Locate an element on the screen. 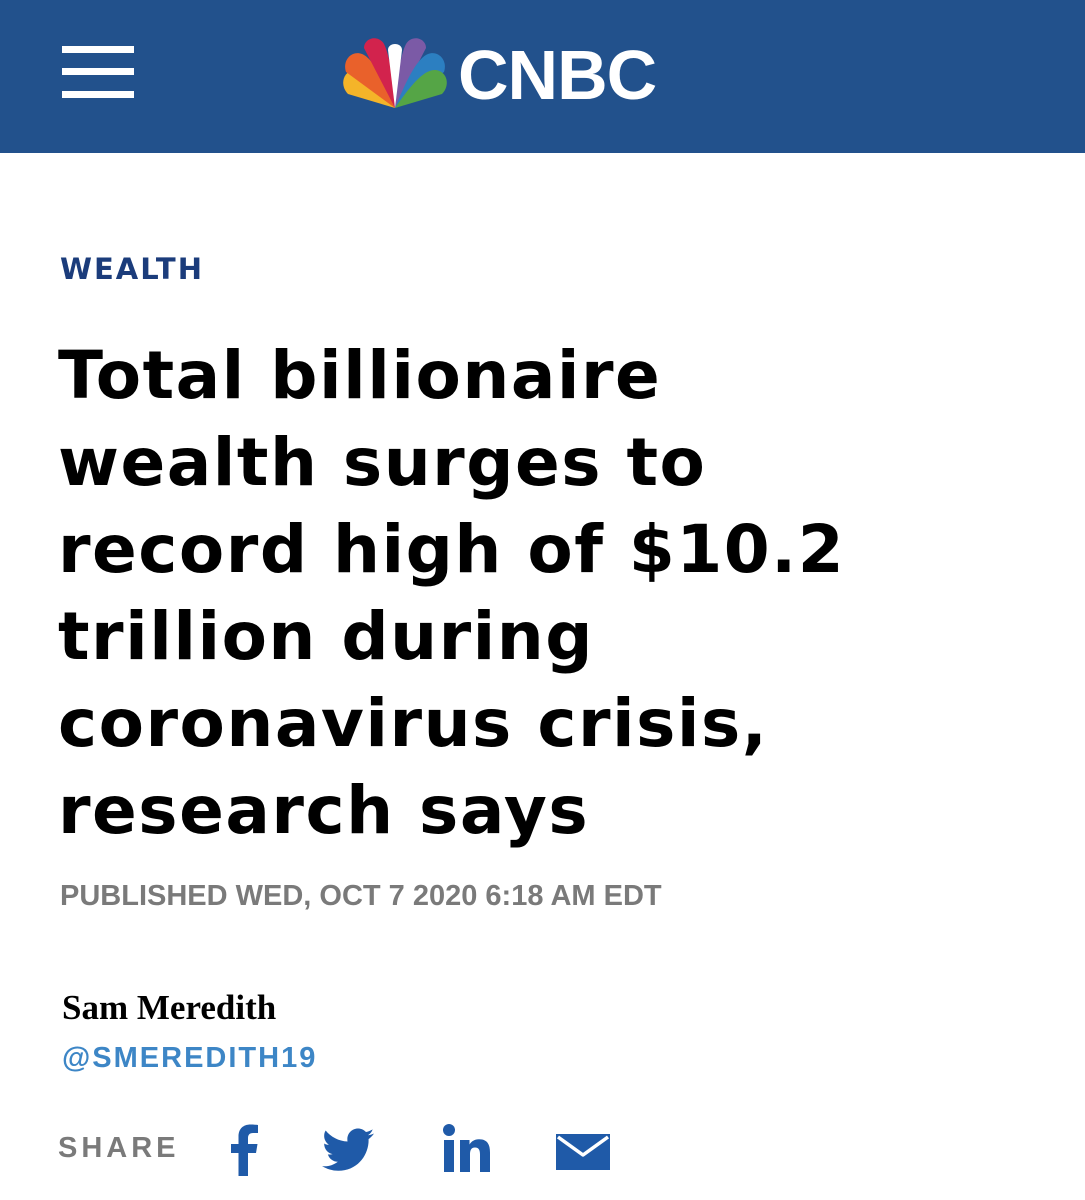  section-label-link: WEALTH is located at coordinates (132, 269).